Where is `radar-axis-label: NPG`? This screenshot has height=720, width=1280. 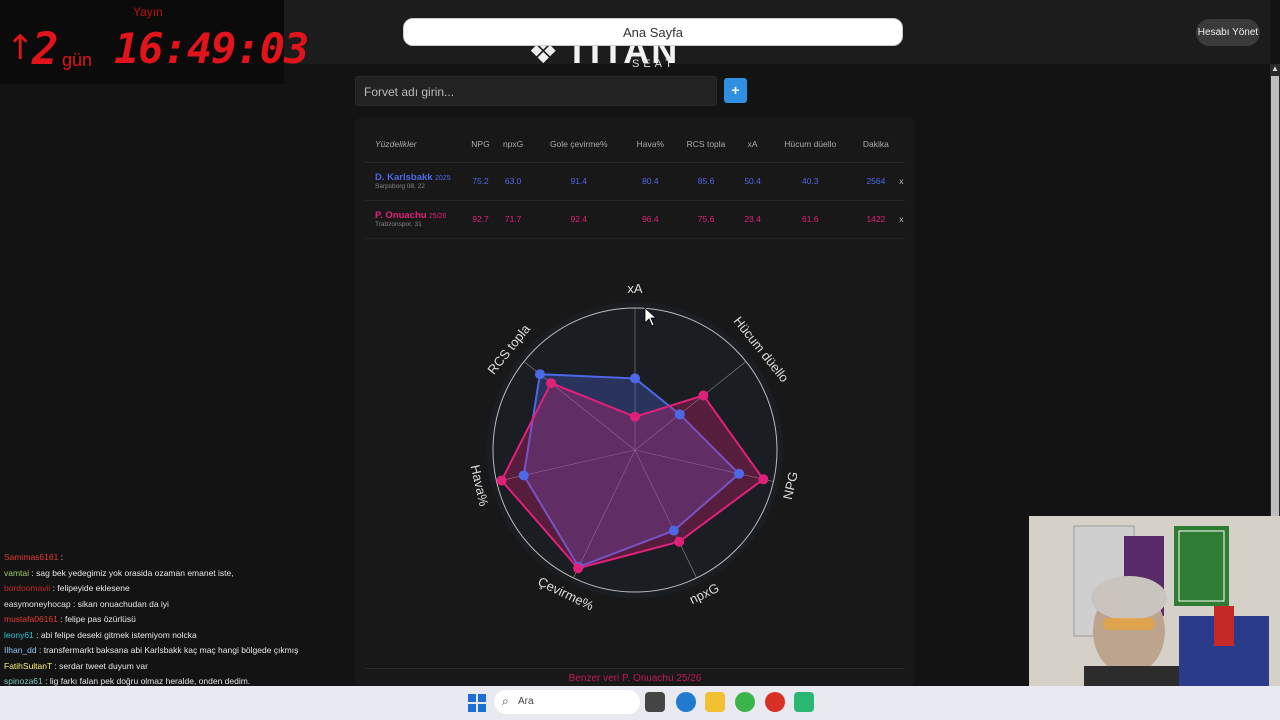
radar-axis-label: NPG is located at coordinates (790, 485).